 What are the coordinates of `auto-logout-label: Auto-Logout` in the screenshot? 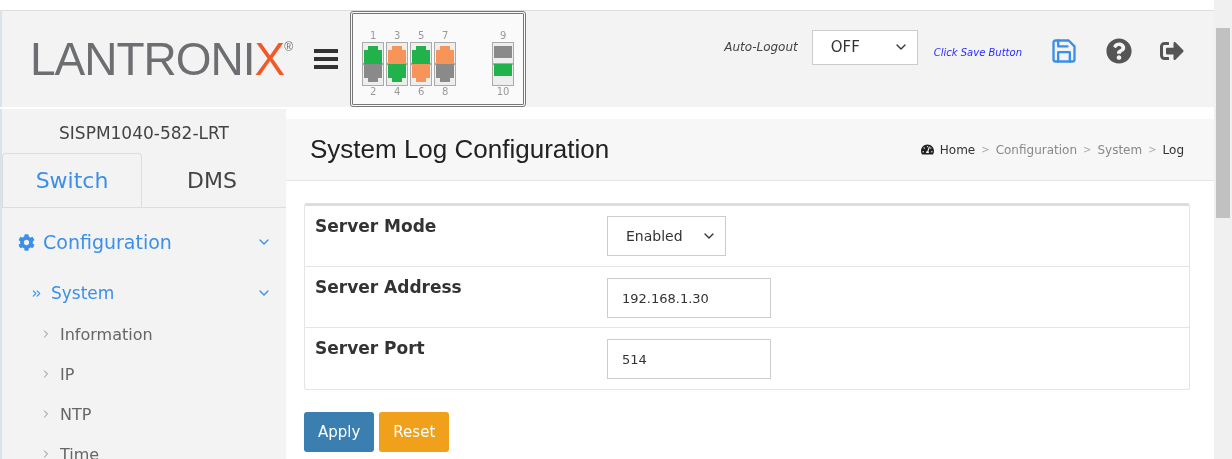 It's located at (761, 47).